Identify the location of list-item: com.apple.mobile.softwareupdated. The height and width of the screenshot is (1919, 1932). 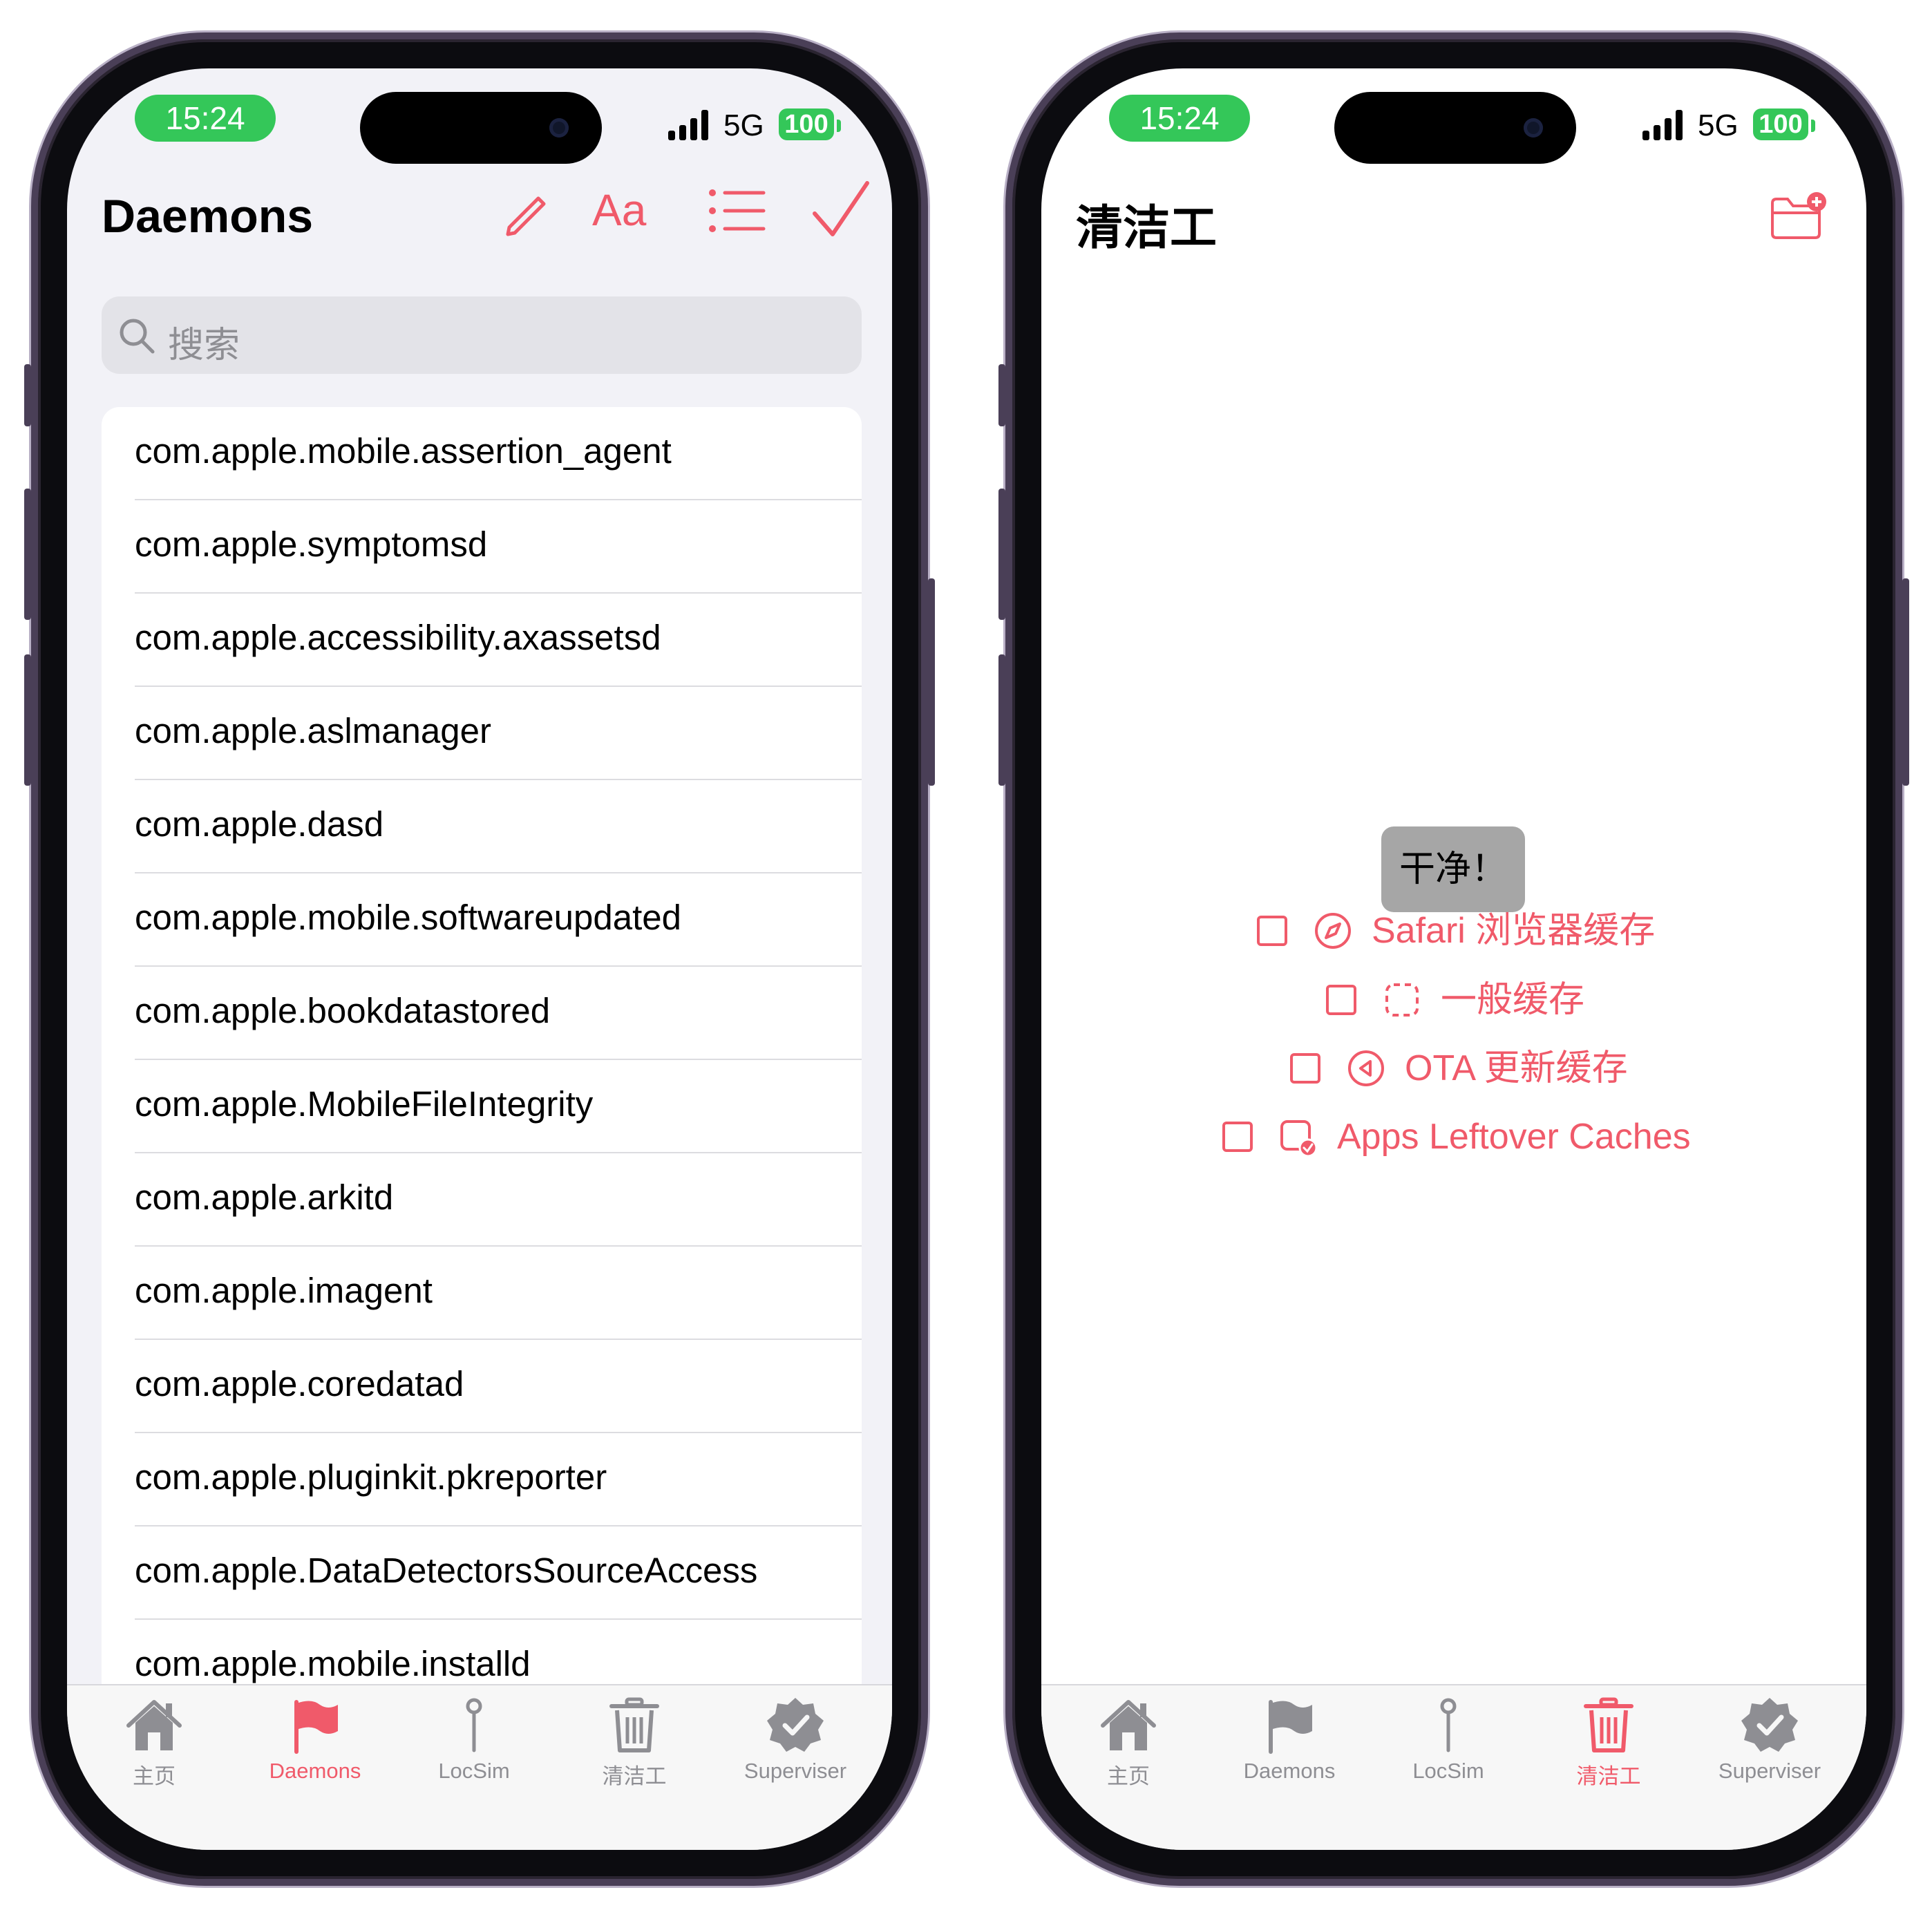
(482, 920).